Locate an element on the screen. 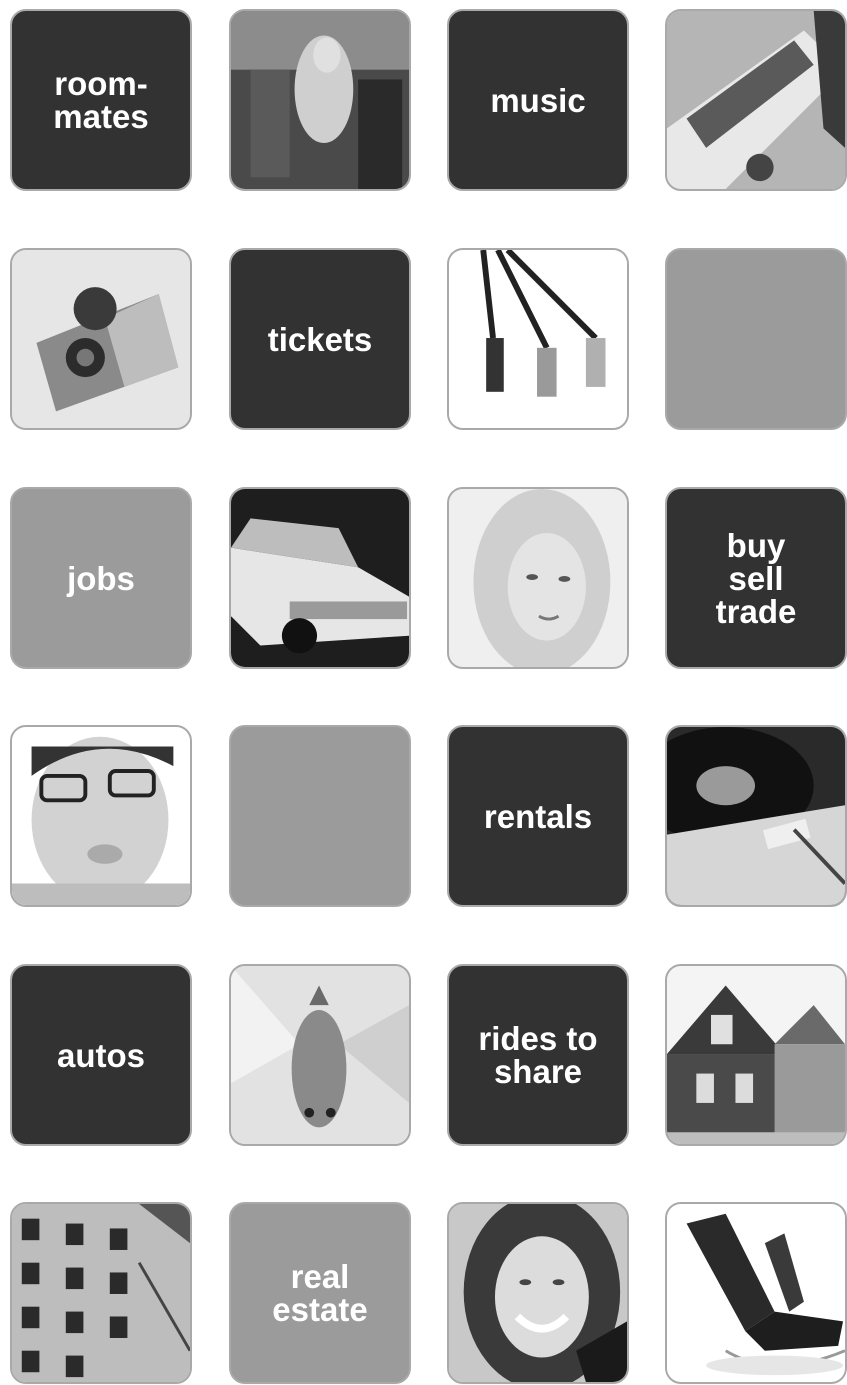 The width and height of the screenshot is (847, 1385). tile-label-autos: autos is located at coordinates (100, 1055).